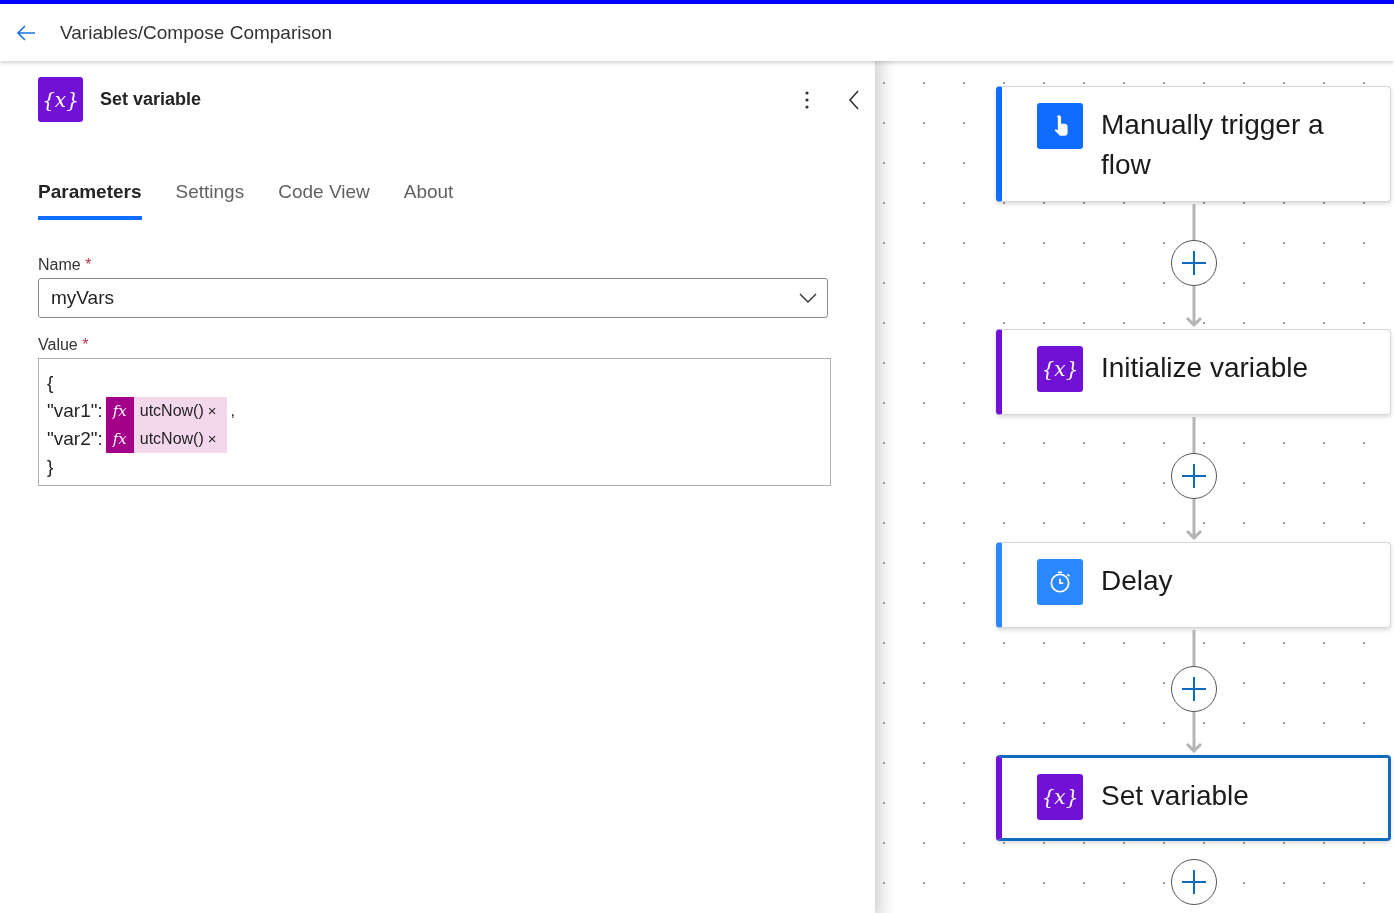 This screenshot has height=913, width=1394. What do you see at coordinates (854, 99) in the screenshot?
I see `collapse-chevron-icon` at bounding box center [854, 99].